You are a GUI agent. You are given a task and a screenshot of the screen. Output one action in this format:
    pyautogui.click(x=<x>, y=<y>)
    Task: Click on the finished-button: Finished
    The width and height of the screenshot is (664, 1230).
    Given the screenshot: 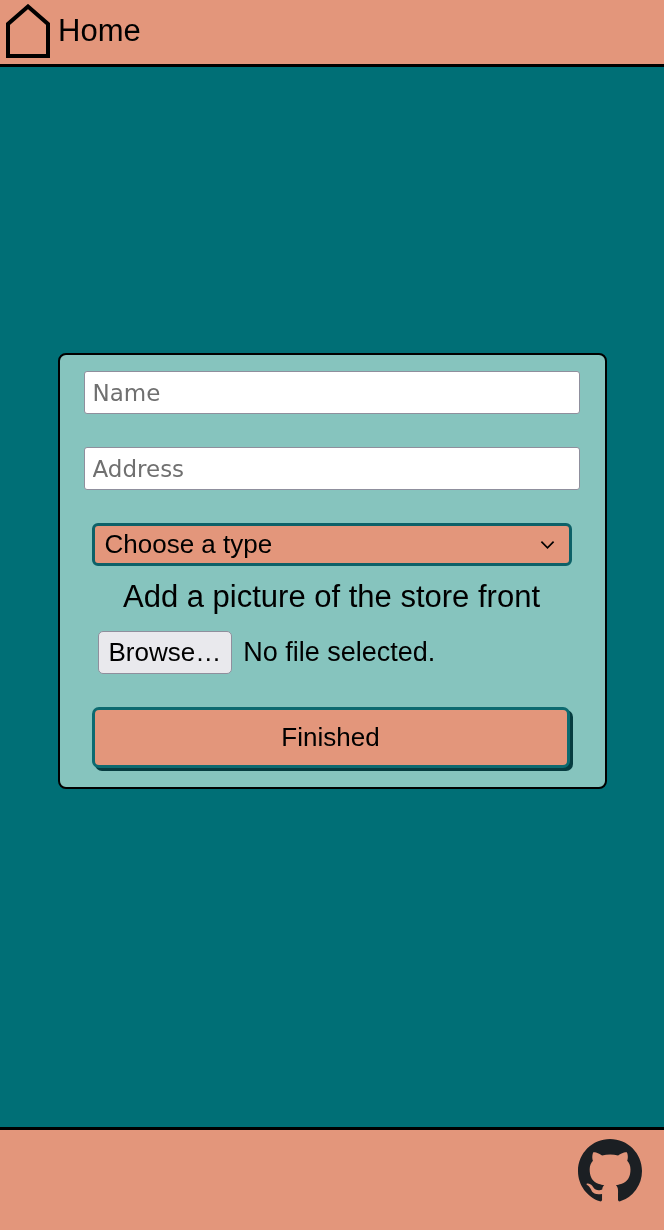 What is the action you would take?
    pyautogui.click(x=330, y=737)
    